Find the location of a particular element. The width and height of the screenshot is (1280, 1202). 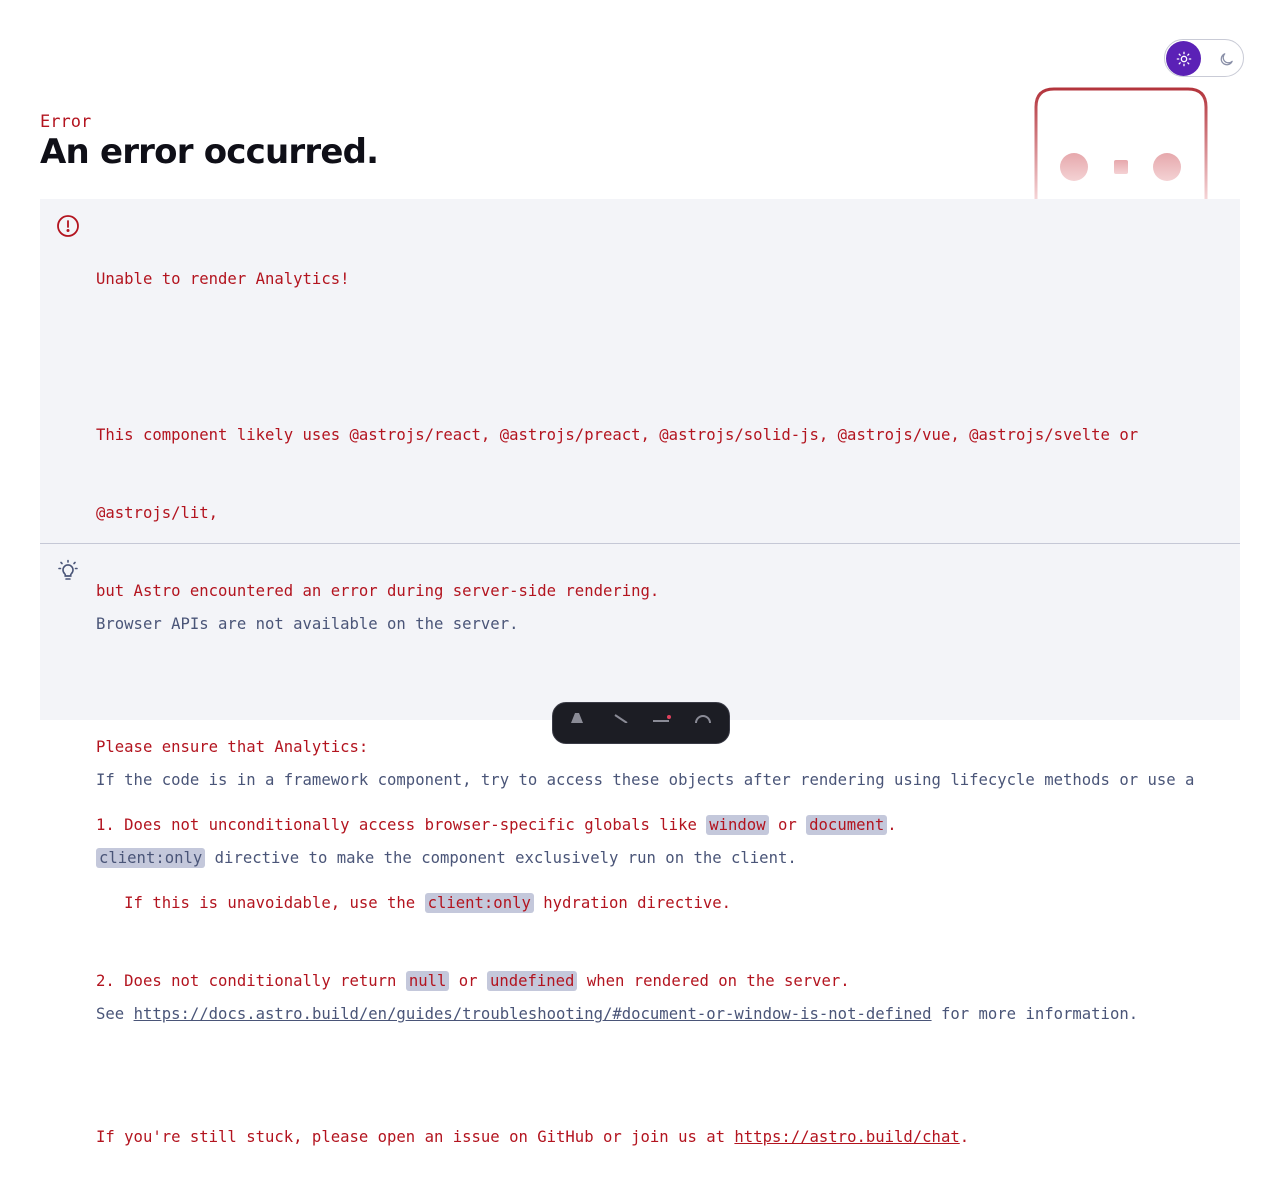

sun-icon is located at coordinates (1183, 58).